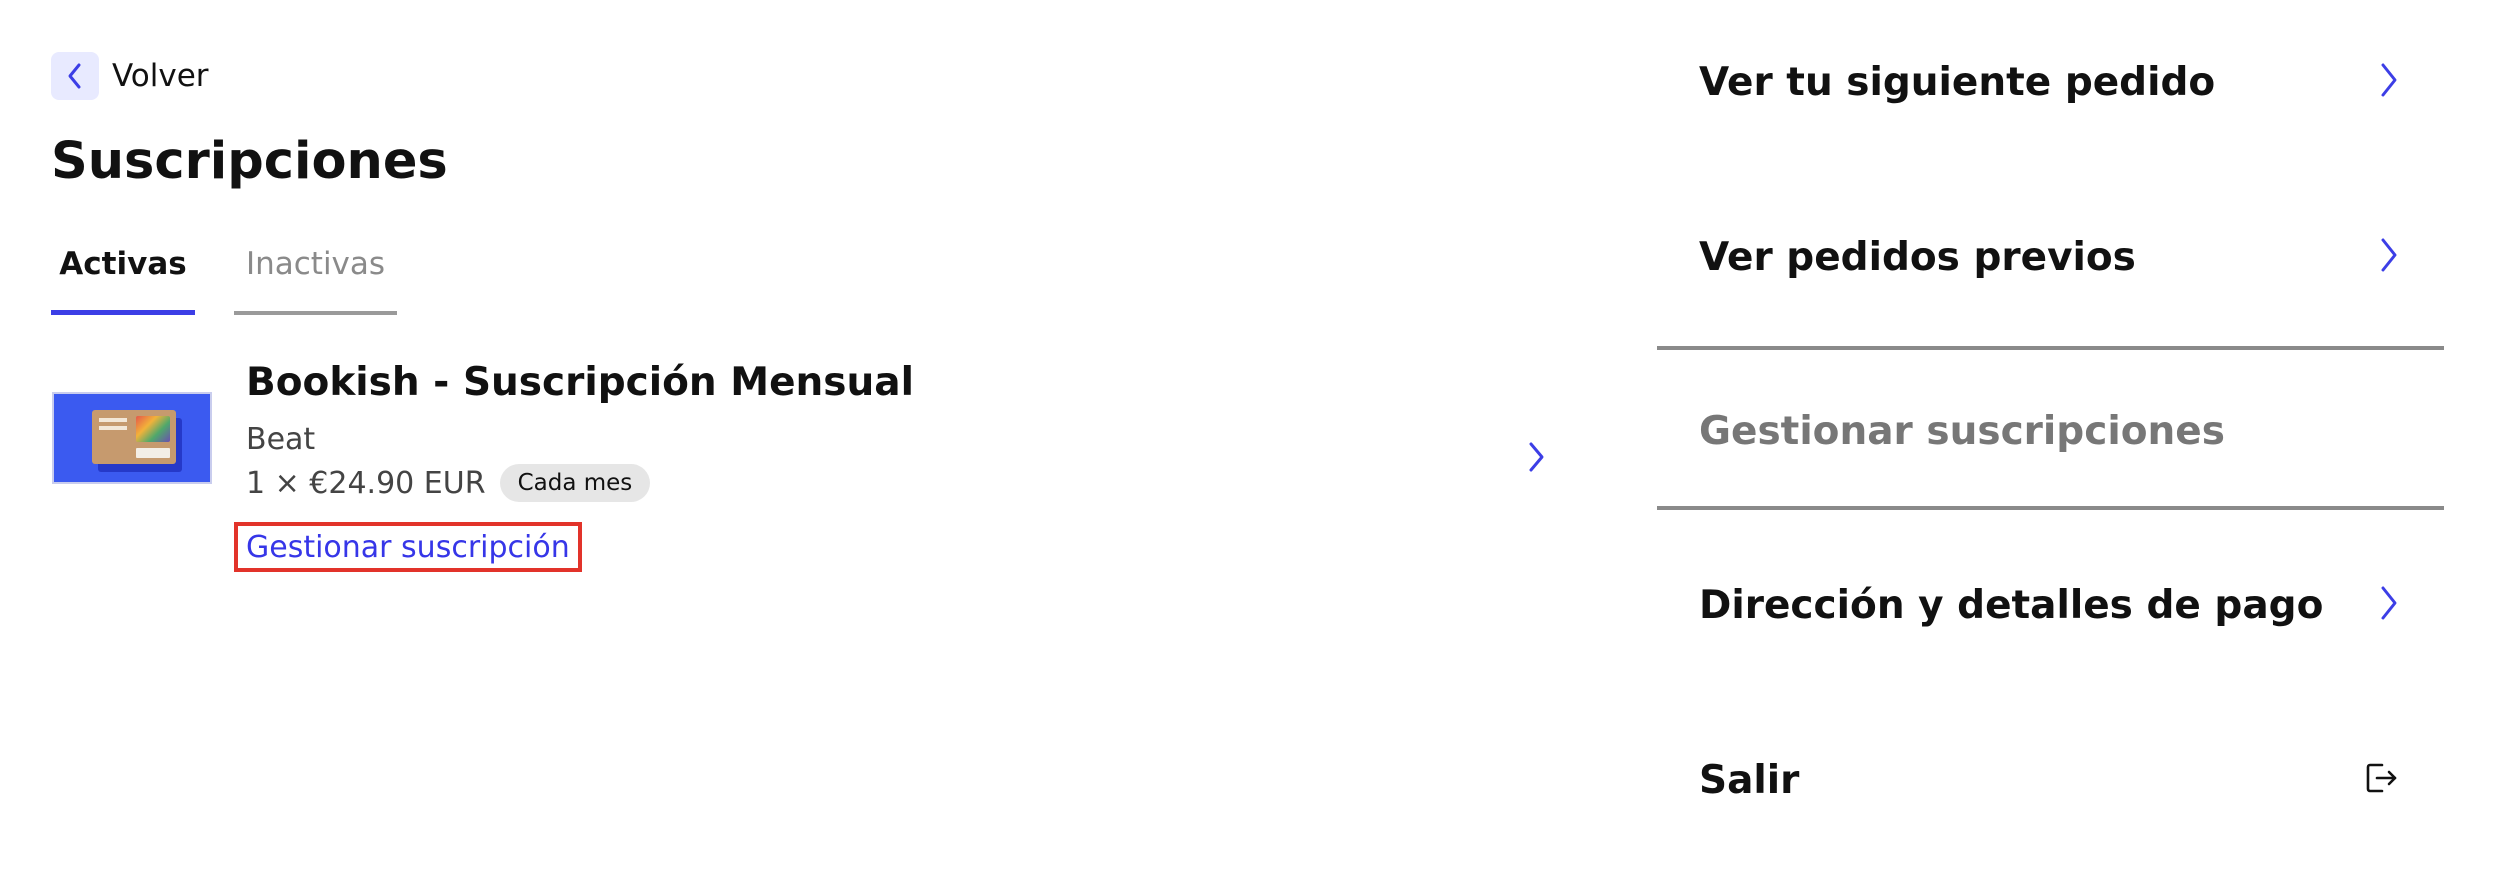  What do you see at coordinates (281, 439) in the screenshot?
I see `subscription-variant: Beat` at bounding box center [281, 439].